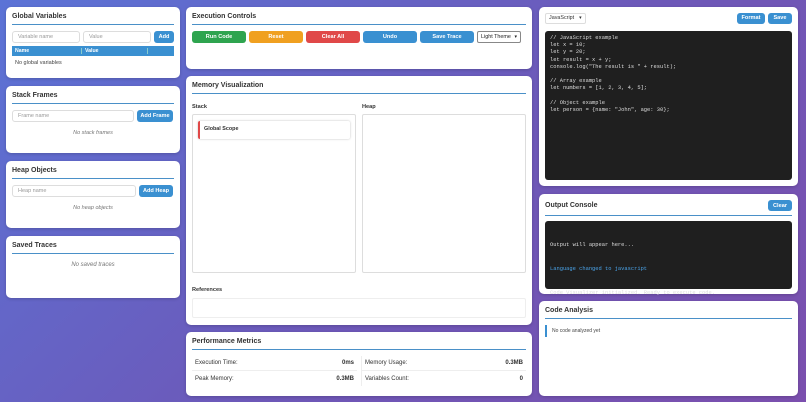 This screenshot has height=402, width=806. What do you see at coordinates (207, 290) in the screenshot?
I see `references-label: References` at bounding box center [207, 290].